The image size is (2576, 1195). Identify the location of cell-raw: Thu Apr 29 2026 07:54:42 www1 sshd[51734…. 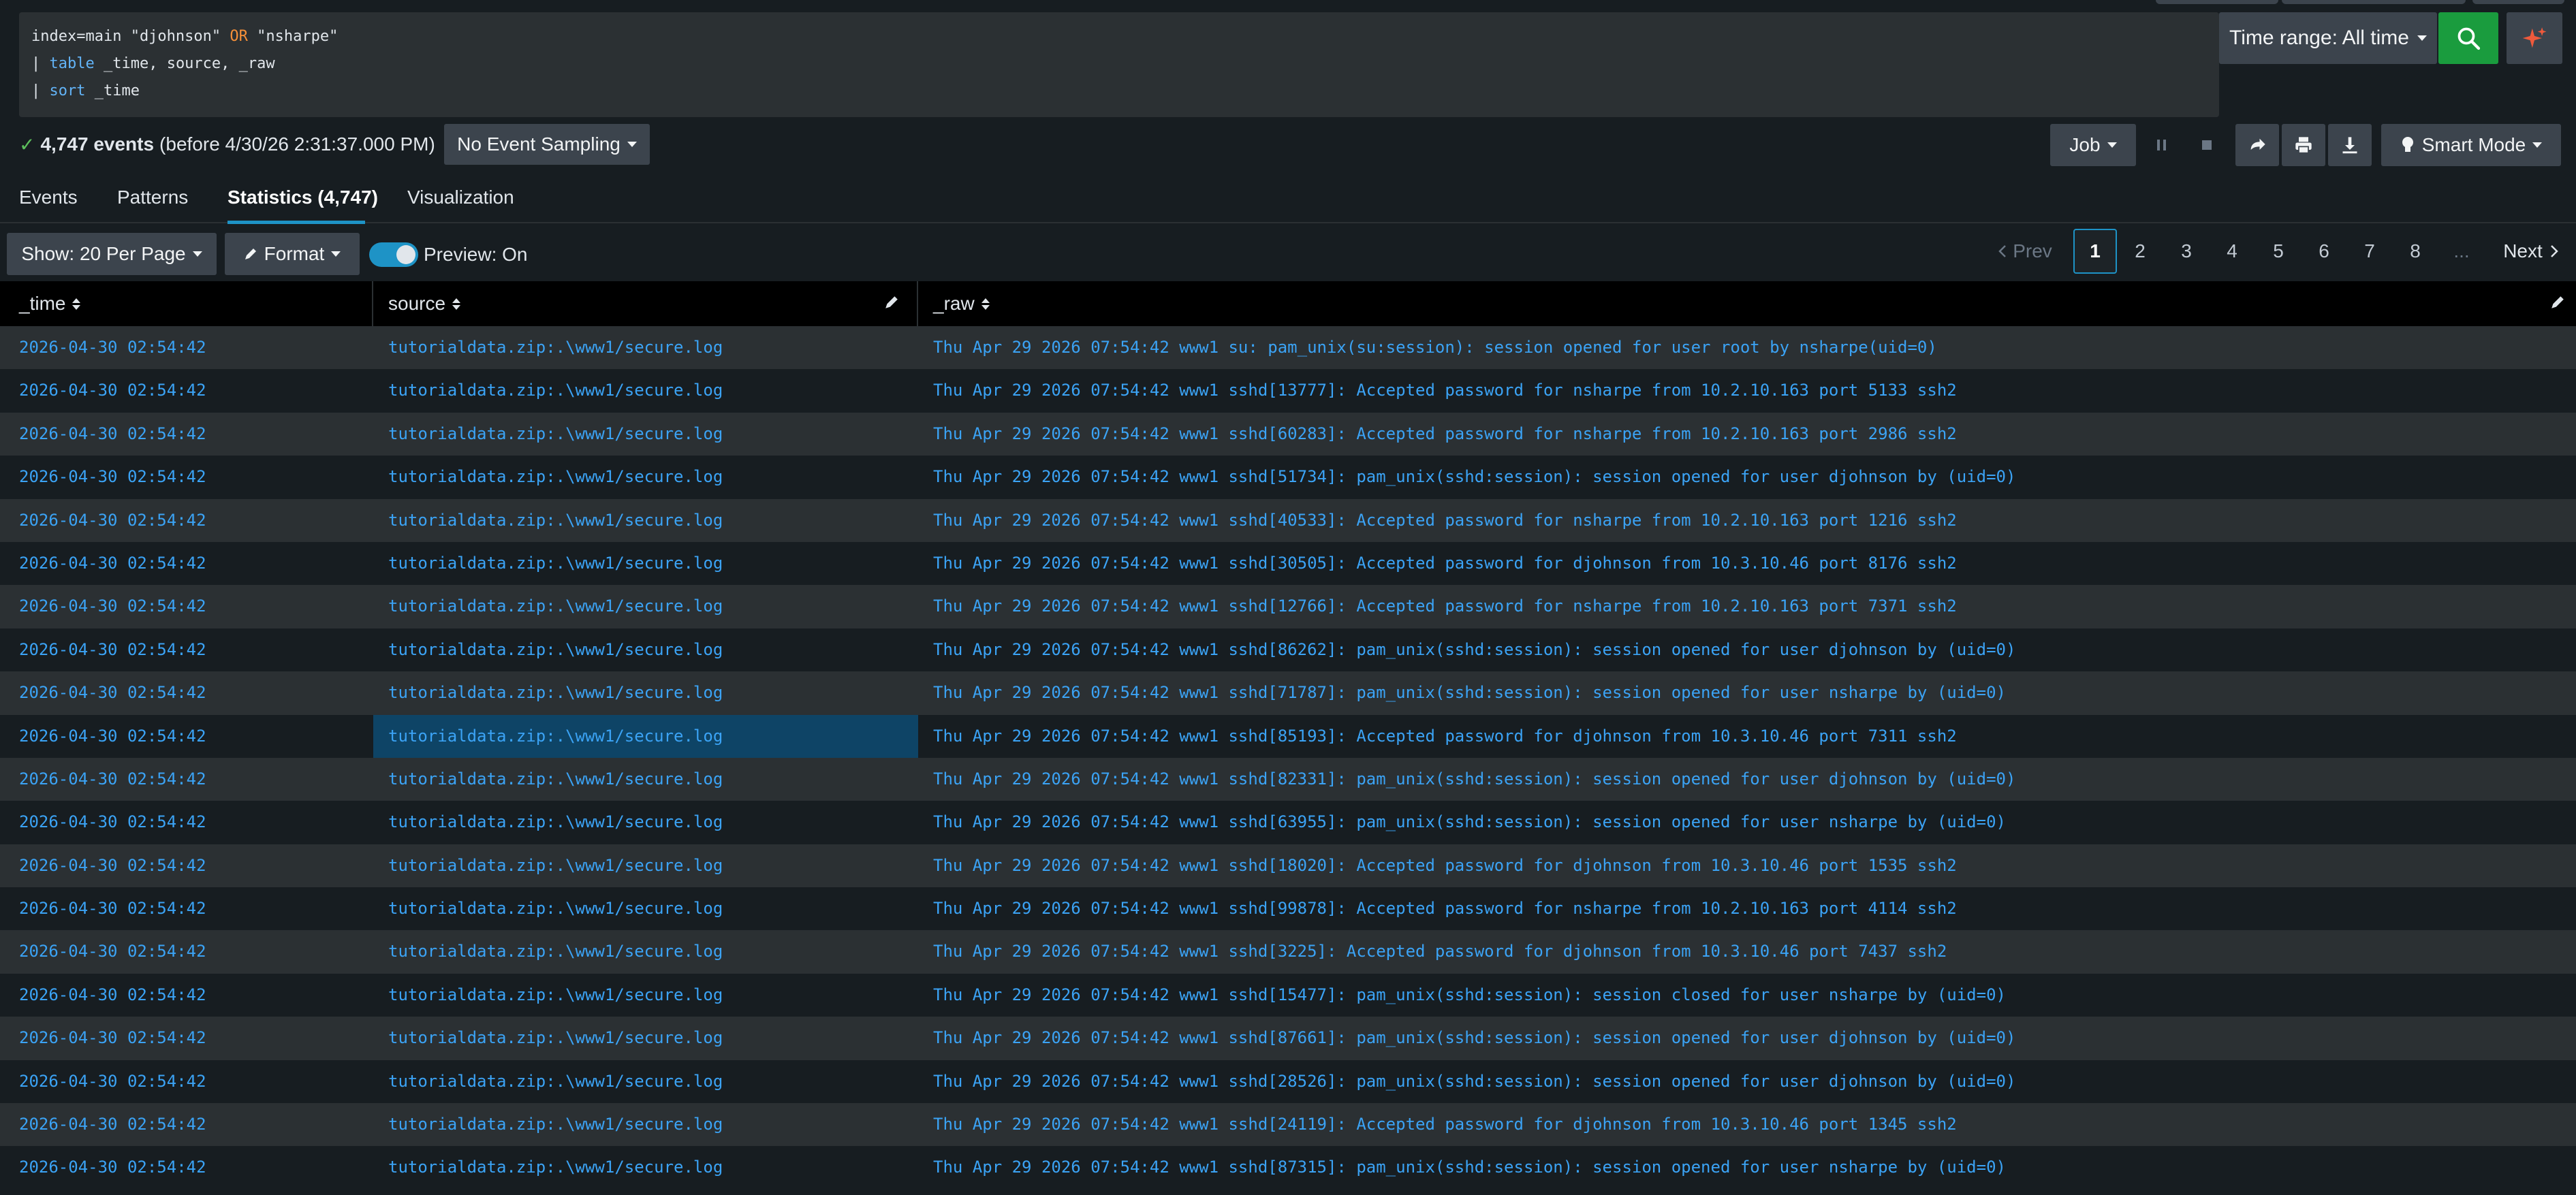
(1466, 477).